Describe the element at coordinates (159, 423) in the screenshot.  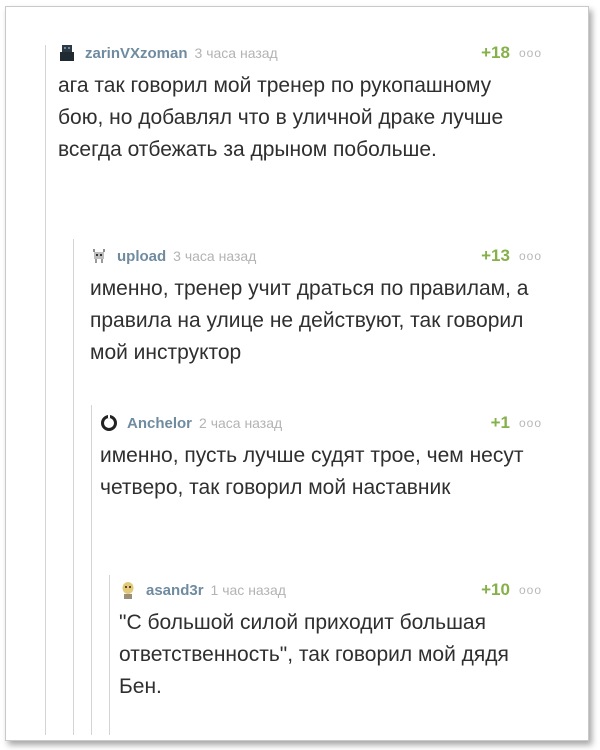
I see `username: Anchelor` at that location.